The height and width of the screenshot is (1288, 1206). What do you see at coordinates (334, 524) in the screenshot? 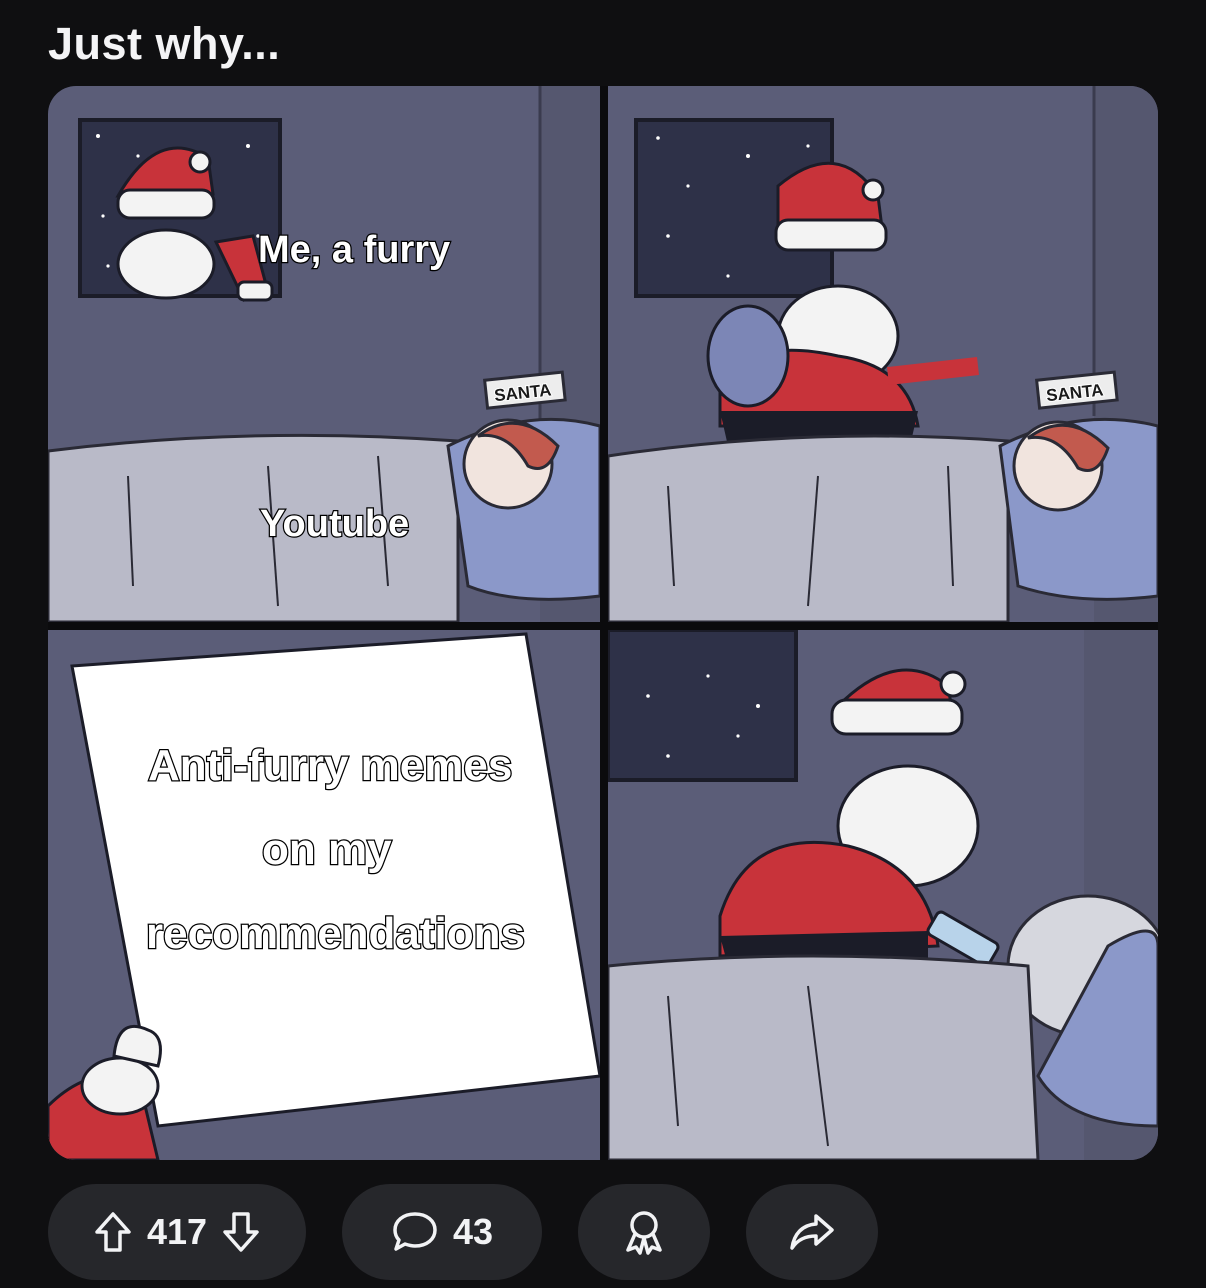
I see `panel-1-bottom-caption: Youtube` at bounding box center [334, 524].